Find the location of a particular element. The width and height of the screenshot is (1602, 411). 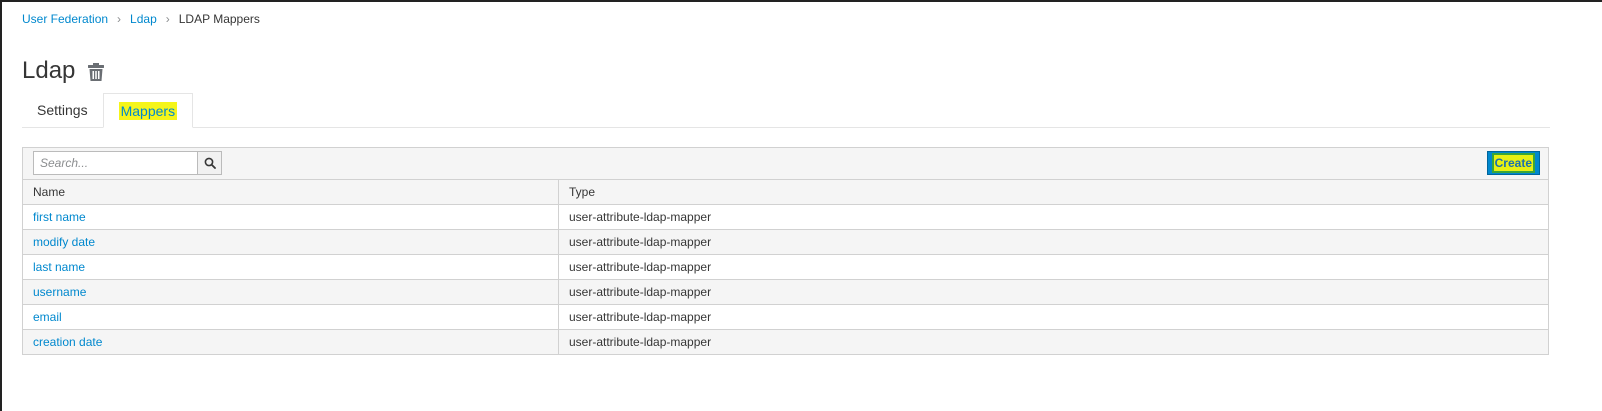

search-group is located at coordinates (127, 163).